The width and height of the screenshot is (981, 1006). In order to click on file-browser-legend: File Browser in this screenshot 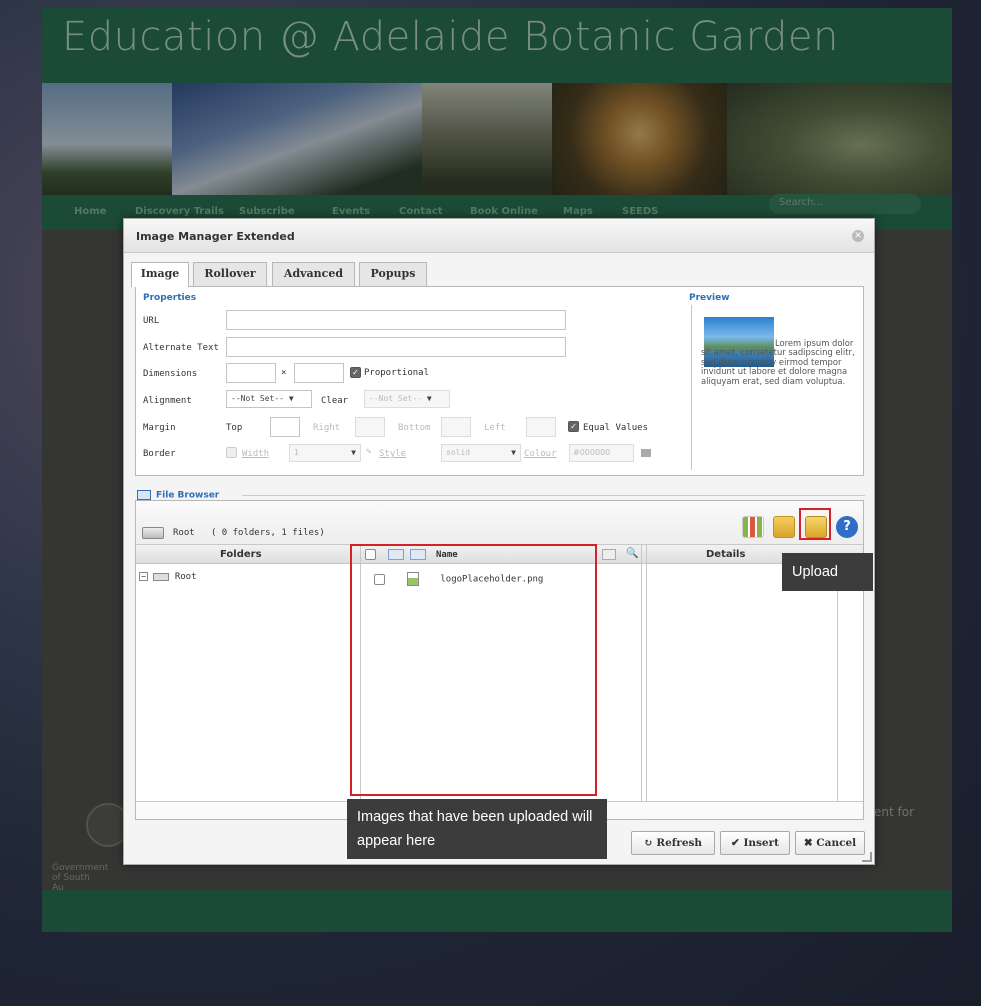, I will do `click(178, 495)`.